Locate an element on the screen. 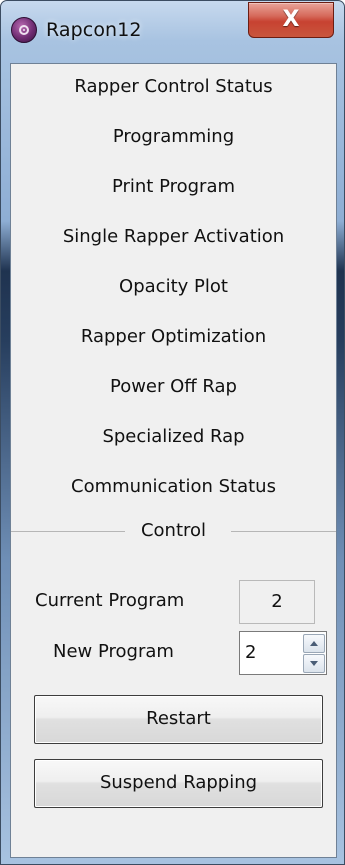 This screenshot has width=345, height=865. menu-item-single-rapper-activation: Single Rapper Activation is located at coordinates (173, 237).